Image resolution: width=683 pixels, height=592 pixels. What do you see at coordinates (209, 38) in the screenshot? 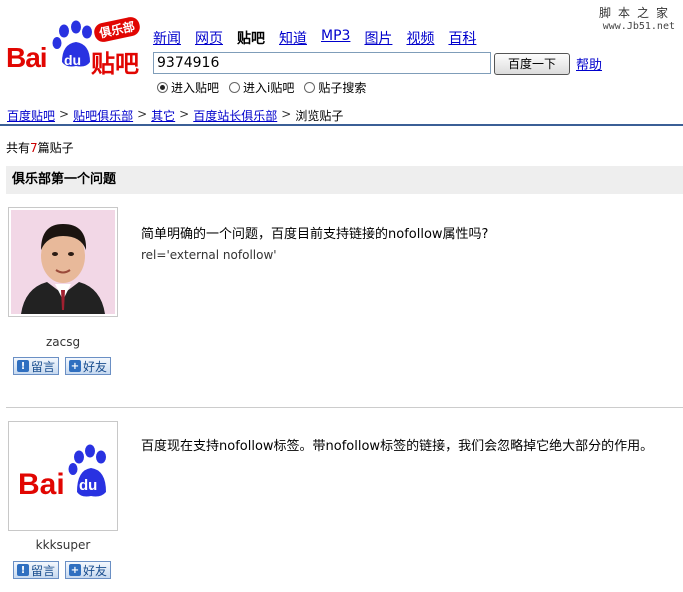
I see `nav-item-web: 网页` at bounding box center [209, 38].